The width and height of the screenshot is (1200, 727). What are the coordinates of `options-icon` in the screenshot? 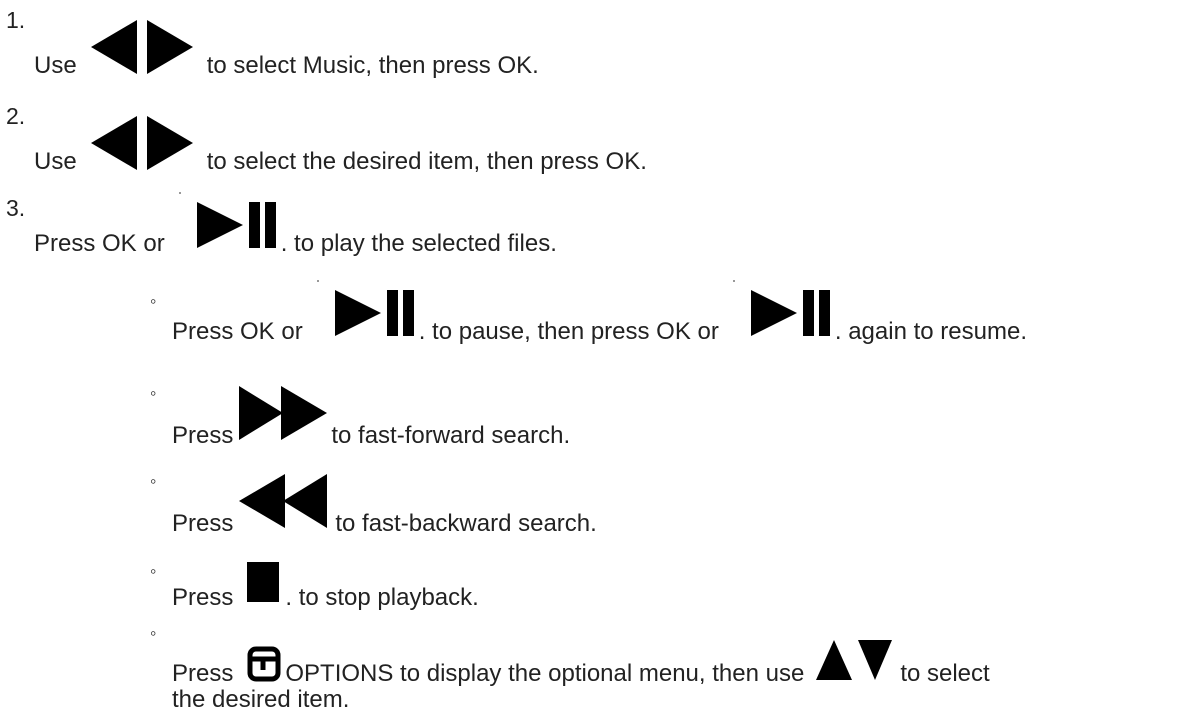 It's located at (264, 664).